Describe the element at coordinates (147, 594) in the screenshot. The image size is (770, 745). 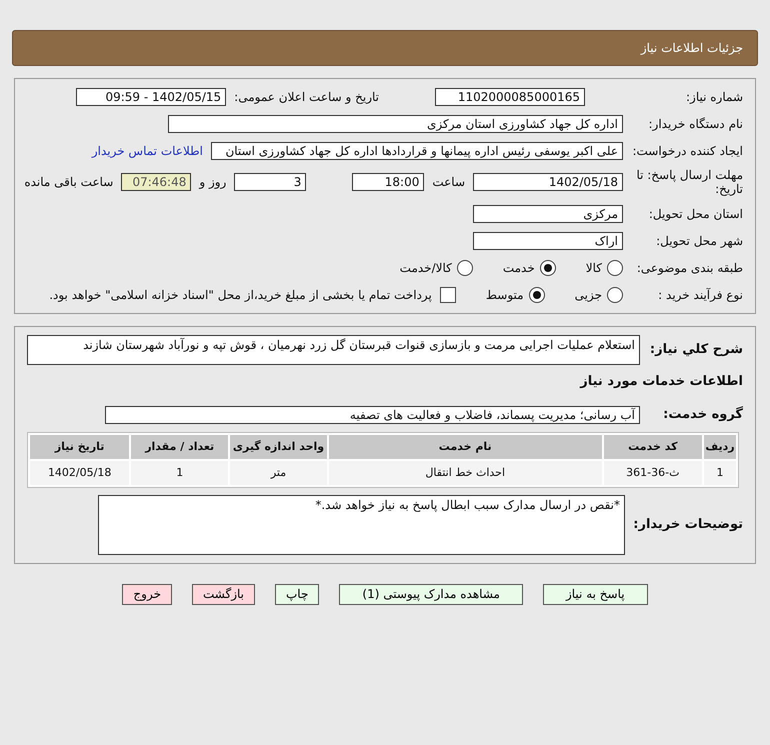
I see `action-button: خروج` at that location.